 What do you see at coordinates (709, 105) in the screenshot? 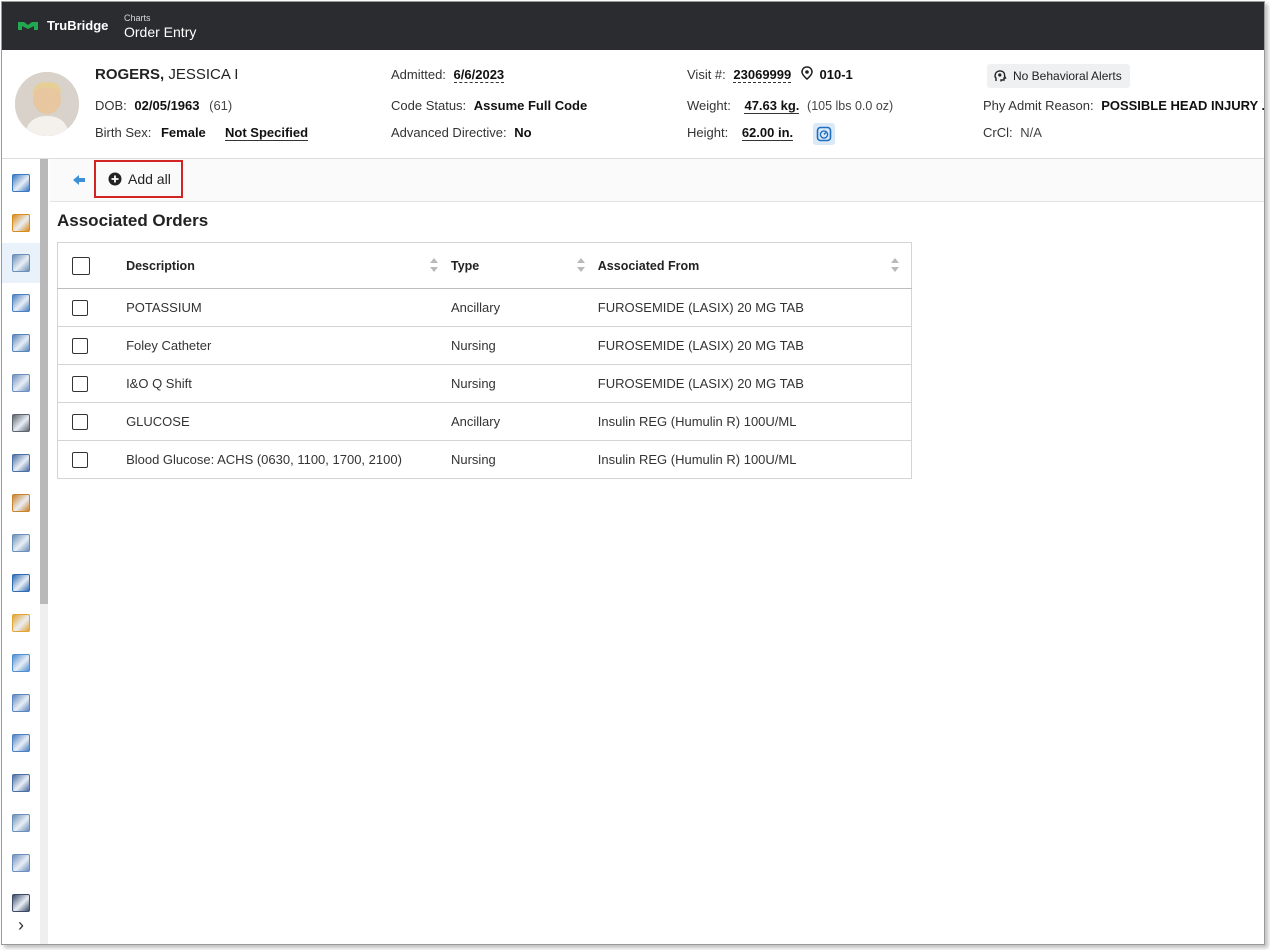
I see `weight-label: Weight:` at bounding box center [709, 105].